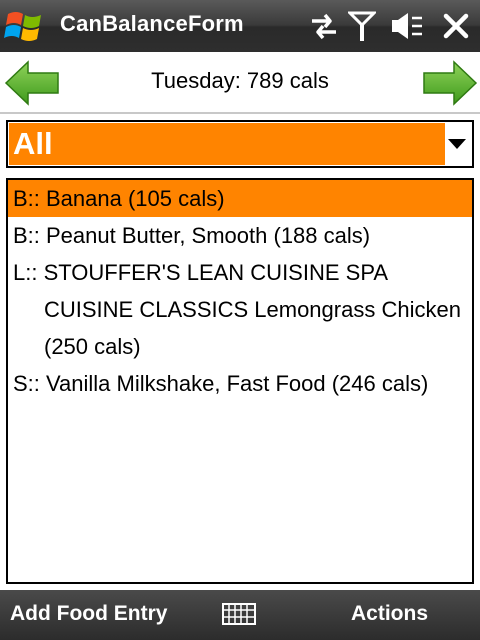  What do you see at coordinates (450, 83) in the screenshot?
I see `right-arrow-icon` at bounding box center [450, 83].